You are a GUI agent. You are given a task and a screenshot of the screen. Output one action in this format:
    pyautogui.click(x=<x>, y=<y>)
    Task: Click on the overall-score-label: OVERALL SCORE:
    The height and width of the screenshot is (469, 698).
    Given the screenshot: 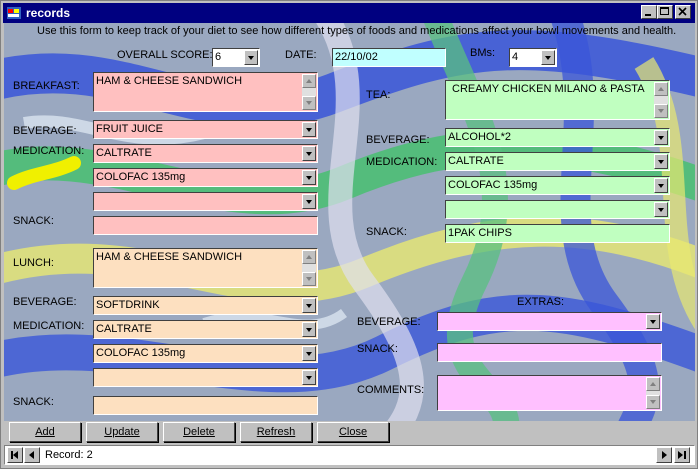 What is the action you would take?
    pyautogui.click(x=165, y=55)
    